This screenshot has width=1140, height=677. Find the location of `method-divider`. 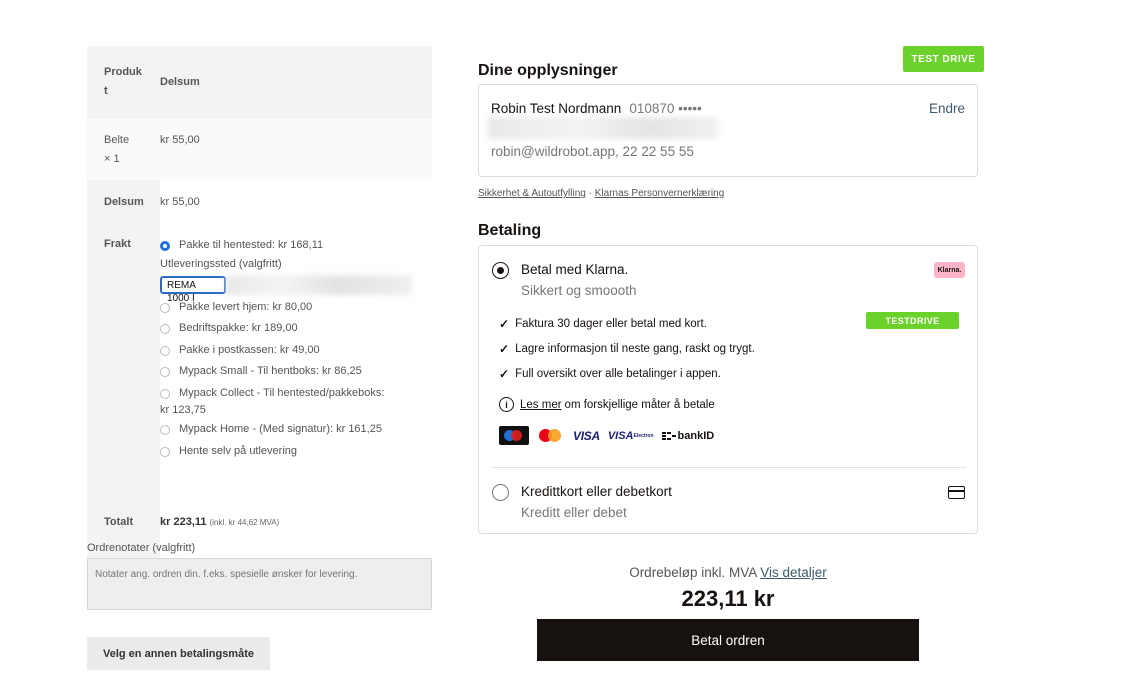

method-divider is located at coordinates (728, 467).